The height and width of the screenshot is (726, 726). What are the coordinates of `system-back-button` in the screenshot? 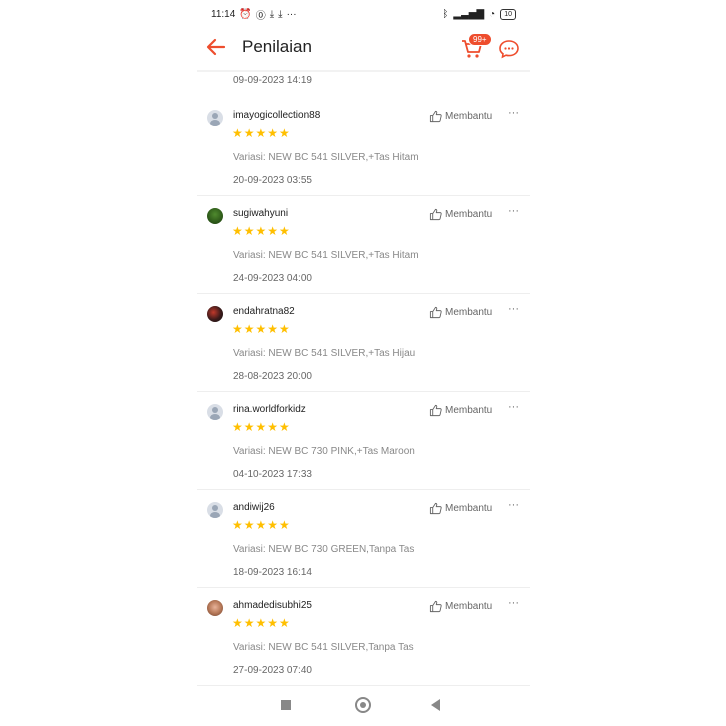 It's located at (435, 705).